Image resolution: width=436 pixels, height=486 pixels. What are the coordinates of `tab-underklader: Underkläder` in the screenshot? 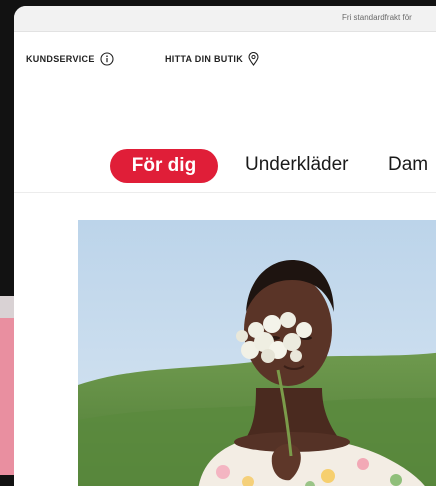 It's located at (297, 165).